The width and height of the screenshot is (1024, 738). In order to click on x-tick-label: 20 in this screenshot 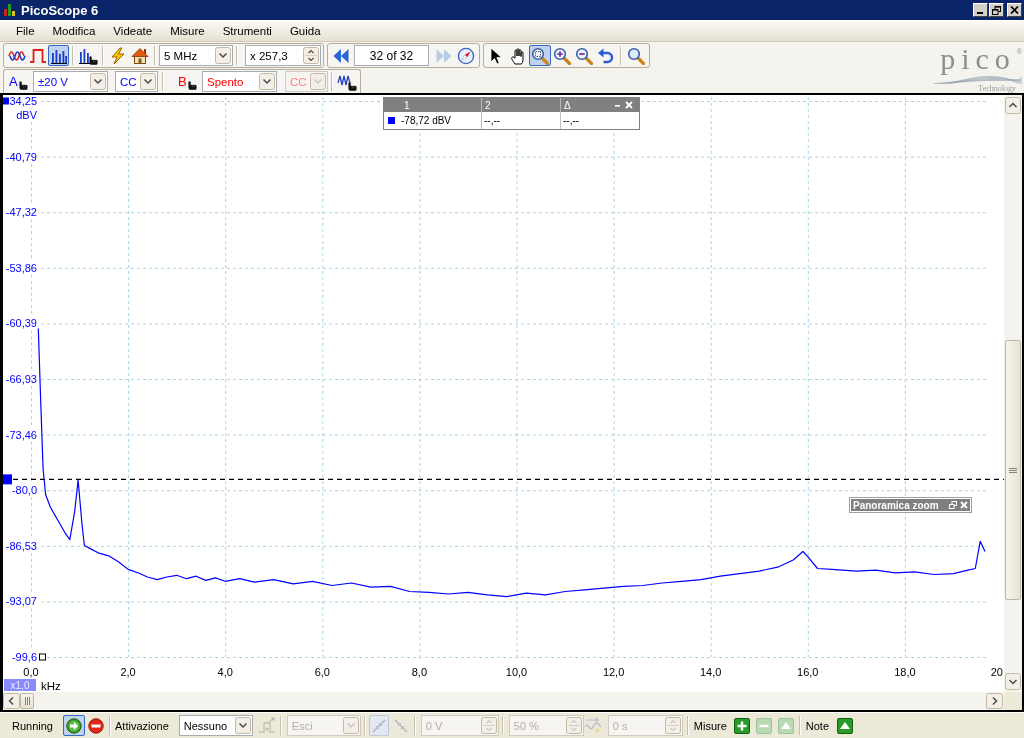, I will do `click(996, 672)`.